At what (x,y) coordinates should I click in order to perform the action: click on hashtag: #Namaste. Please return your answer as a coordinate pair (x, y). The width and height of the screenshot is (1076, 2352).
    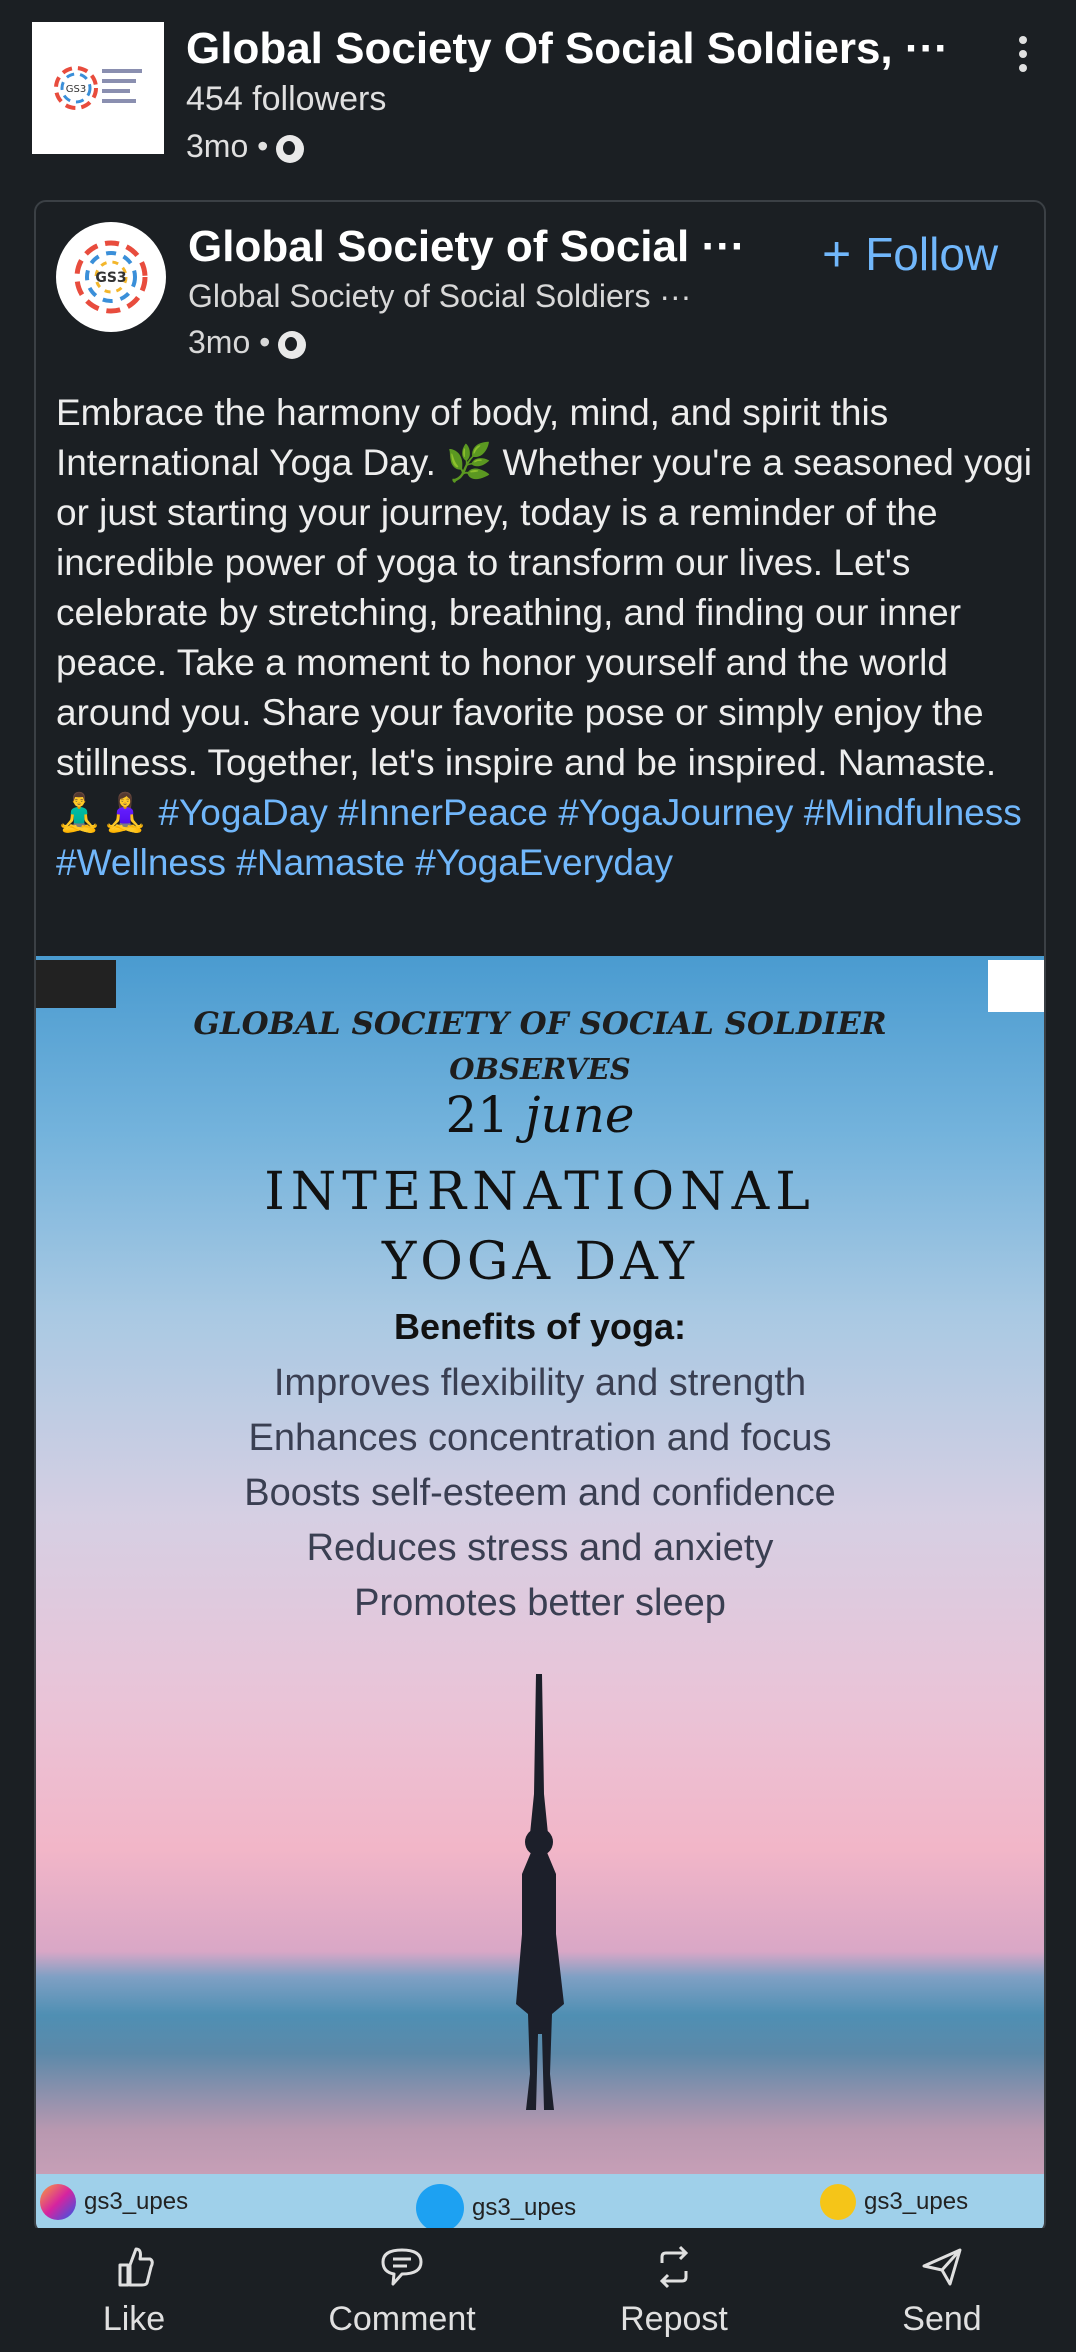
    Looking at the image, I should click on (320, 862).